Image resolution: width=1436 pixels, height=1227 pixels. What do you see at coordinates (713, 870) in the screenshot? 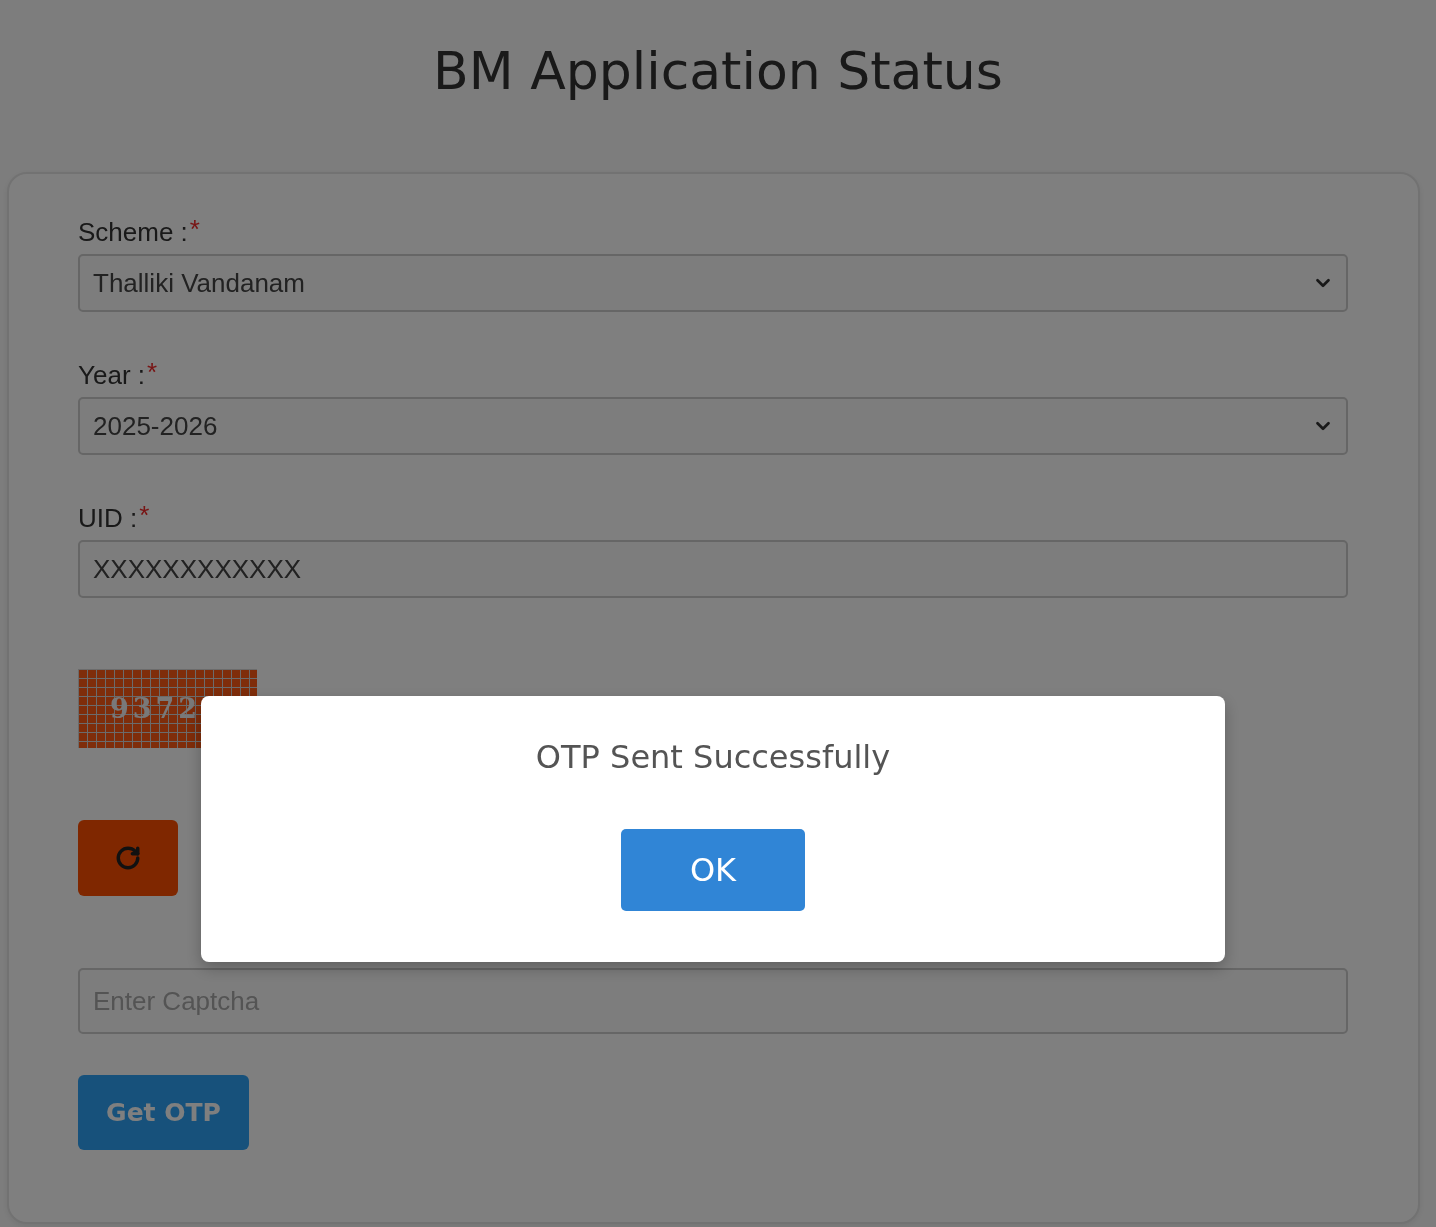
I see `ok-button: OK` at bounding box center [713, 870].